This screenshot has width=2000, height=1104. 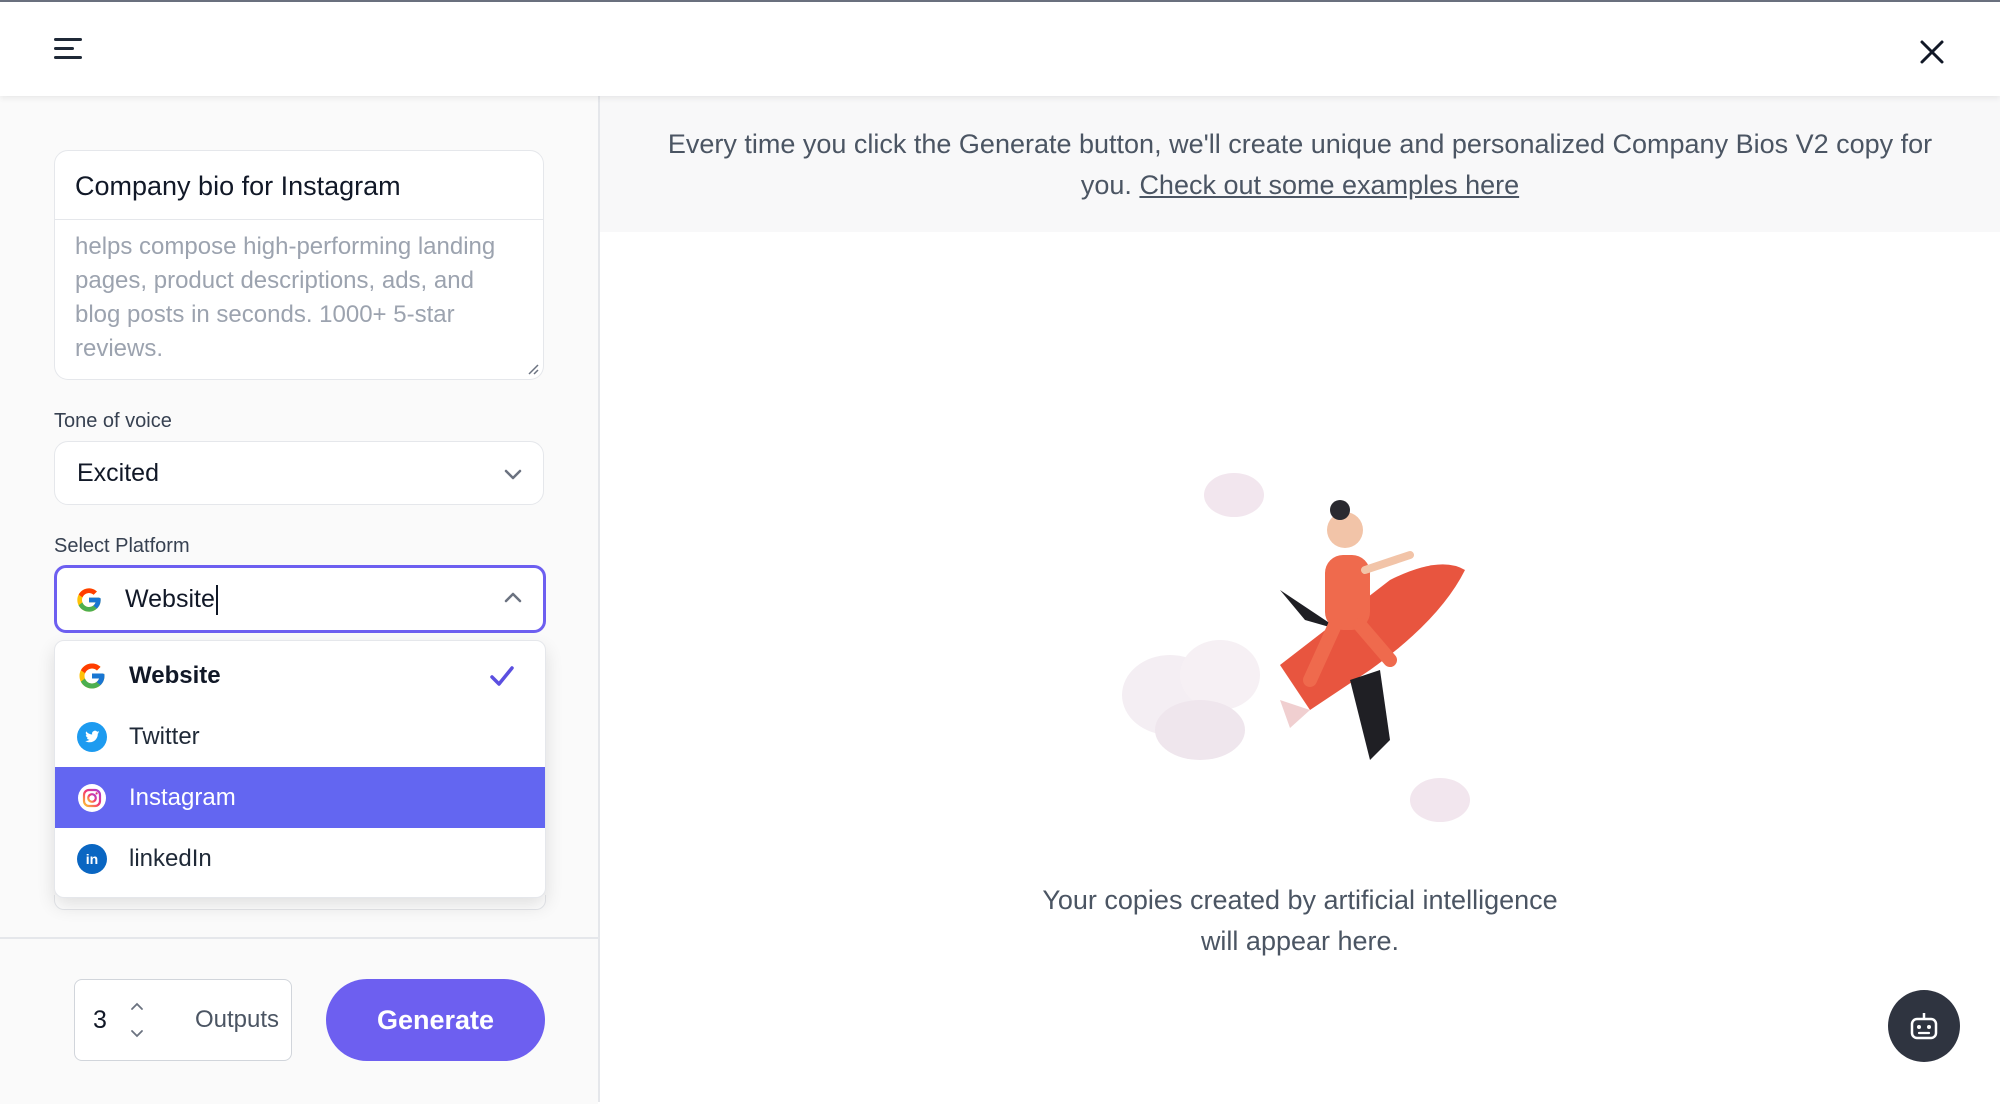 I want to click on examples-link: Check out some examples here, so click(x=1329, y=185).